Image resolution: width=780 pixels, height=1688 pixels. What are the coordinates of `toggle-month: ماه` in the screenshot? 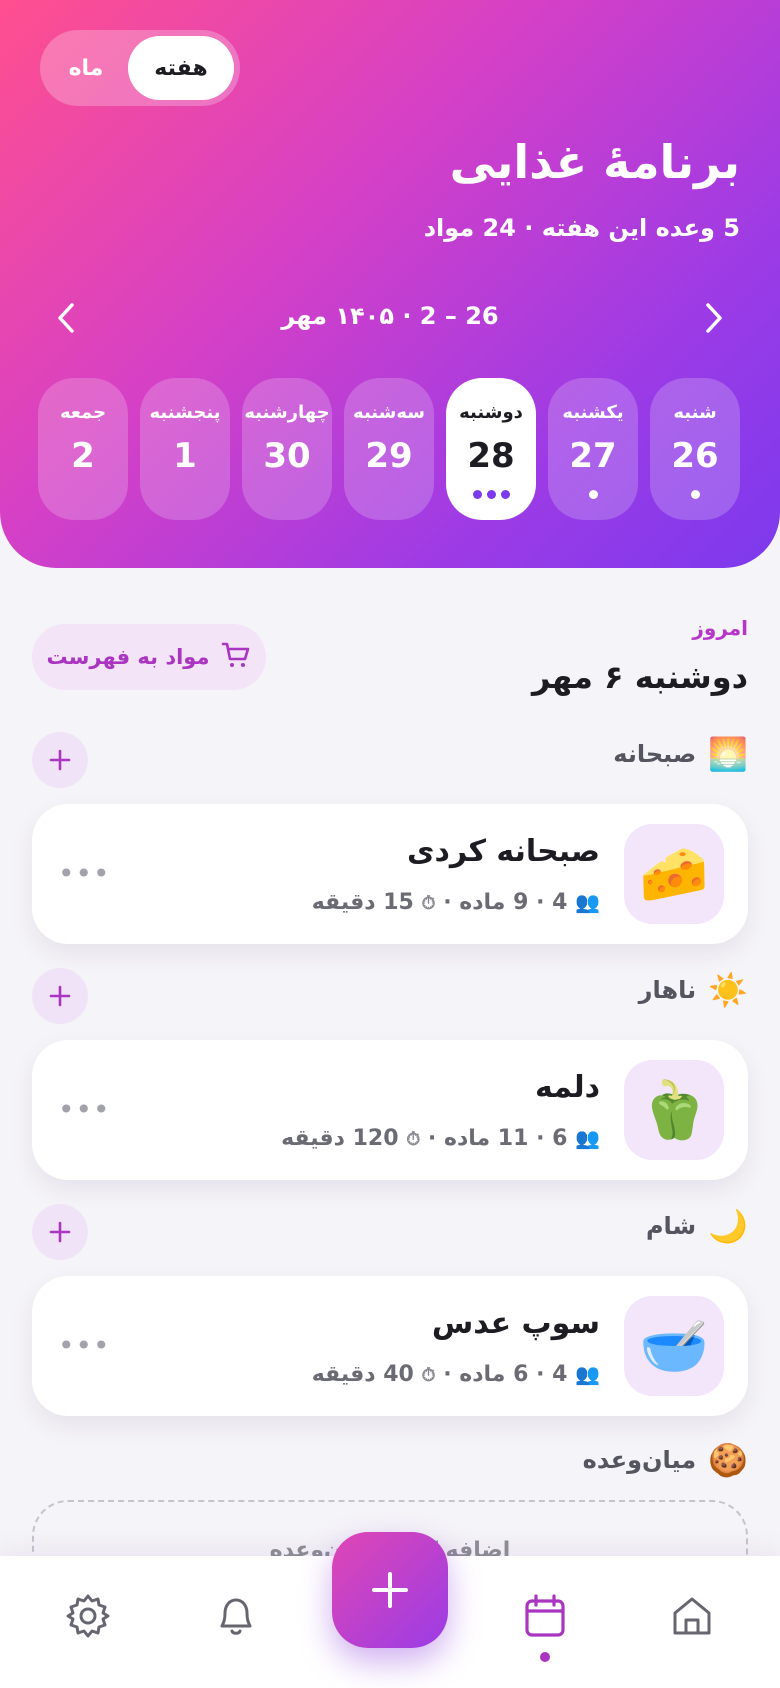 It's located at (86, 68).